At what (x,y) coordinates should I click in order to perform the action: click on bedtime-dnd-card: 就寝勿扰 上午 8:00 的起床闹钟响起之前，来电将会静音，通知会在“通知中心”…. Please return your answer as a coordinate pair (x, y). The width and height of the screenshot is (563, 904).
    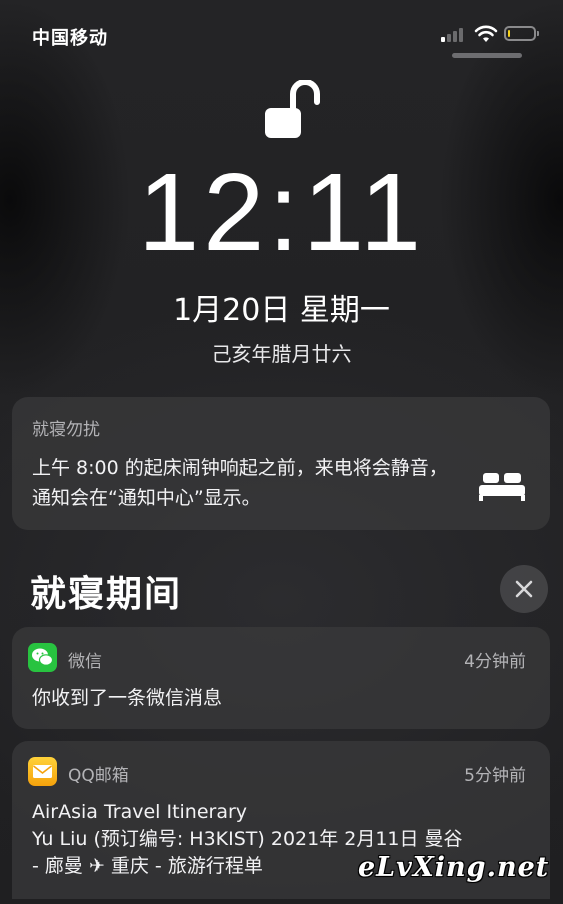
    Looking at the image, I should click on (281, 463).